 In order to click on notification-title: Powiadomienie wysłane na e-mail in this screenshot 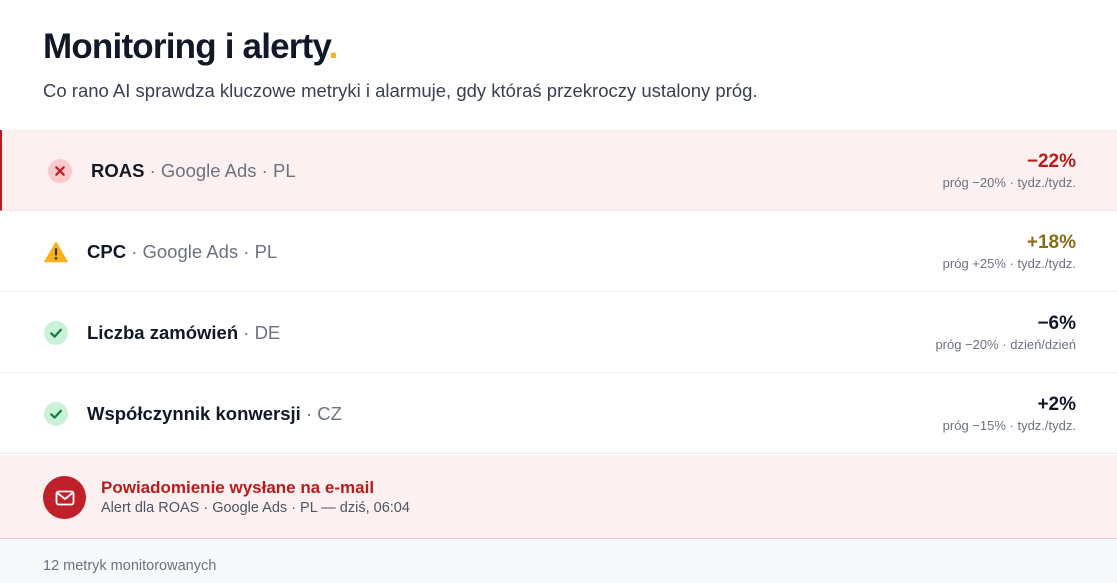, I will do `click(238, 487)`.